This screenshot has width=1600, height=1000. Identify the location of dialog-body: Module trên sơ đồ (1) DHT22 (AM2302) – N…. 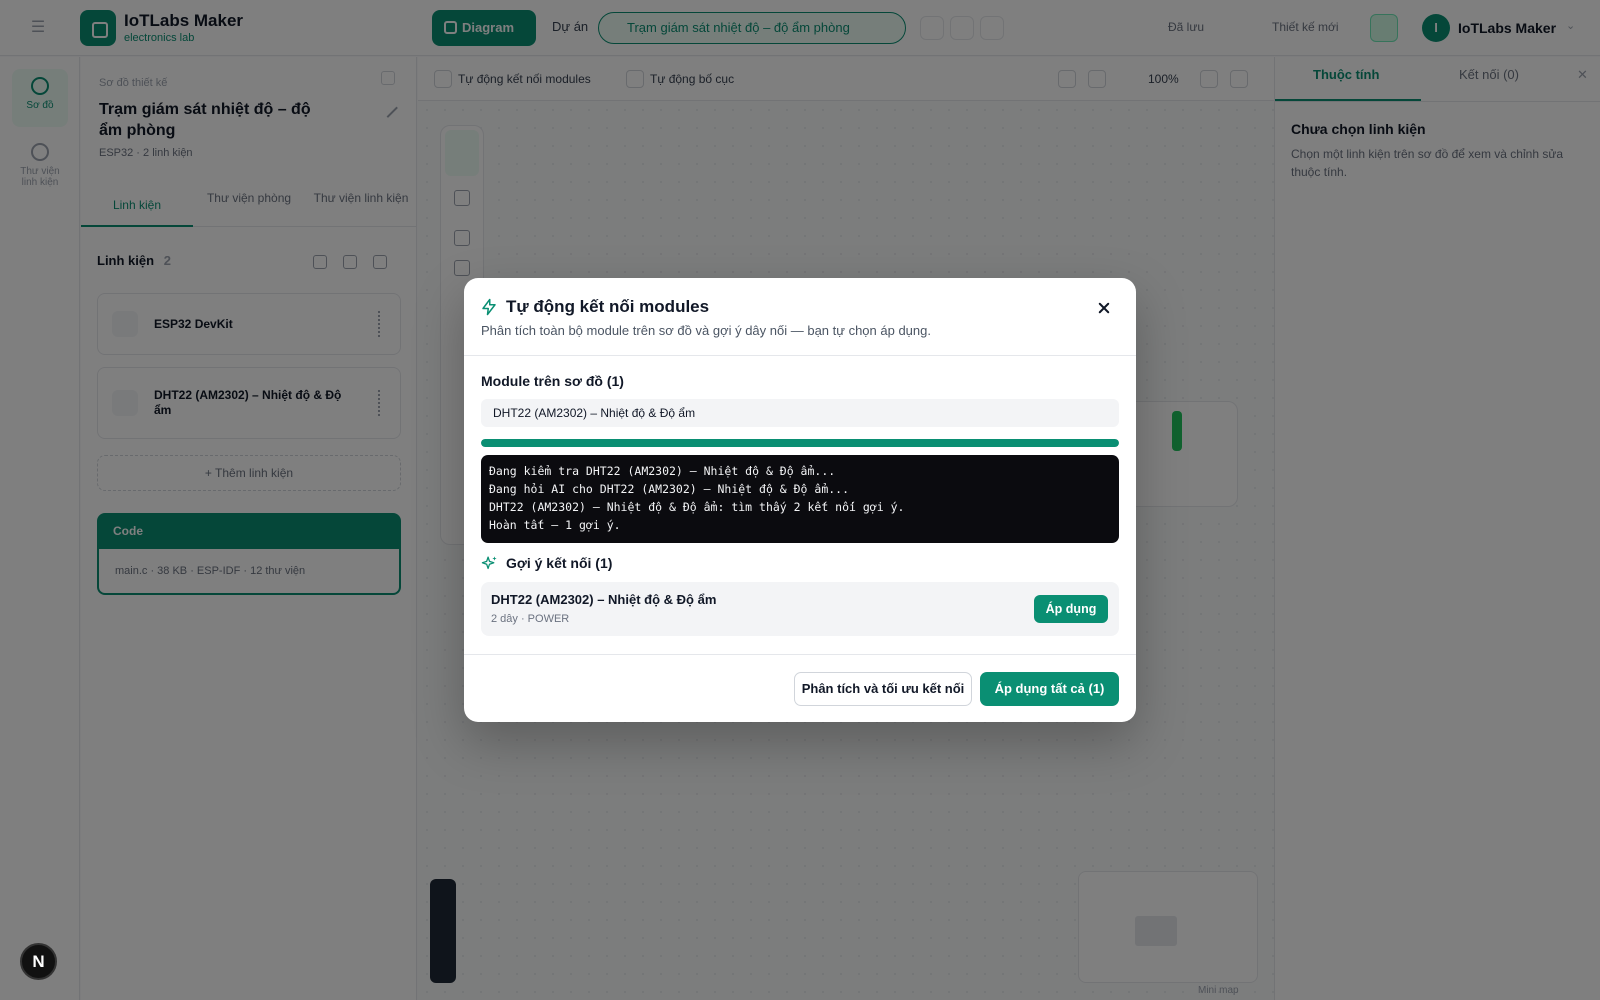
(800, 496).